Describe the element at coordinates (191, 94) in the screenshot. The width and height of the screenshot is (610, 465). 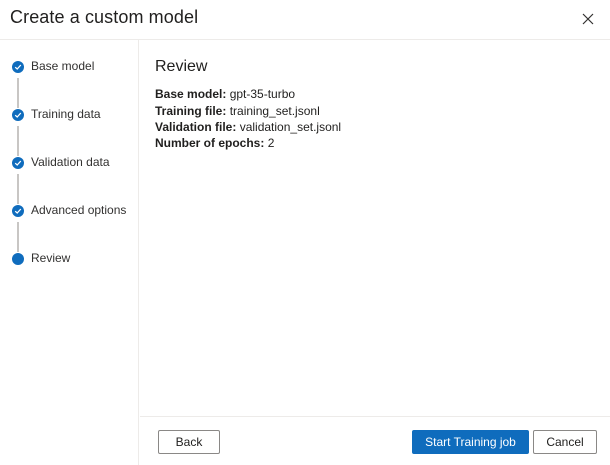
I see `field-key: Base model:` at that location.